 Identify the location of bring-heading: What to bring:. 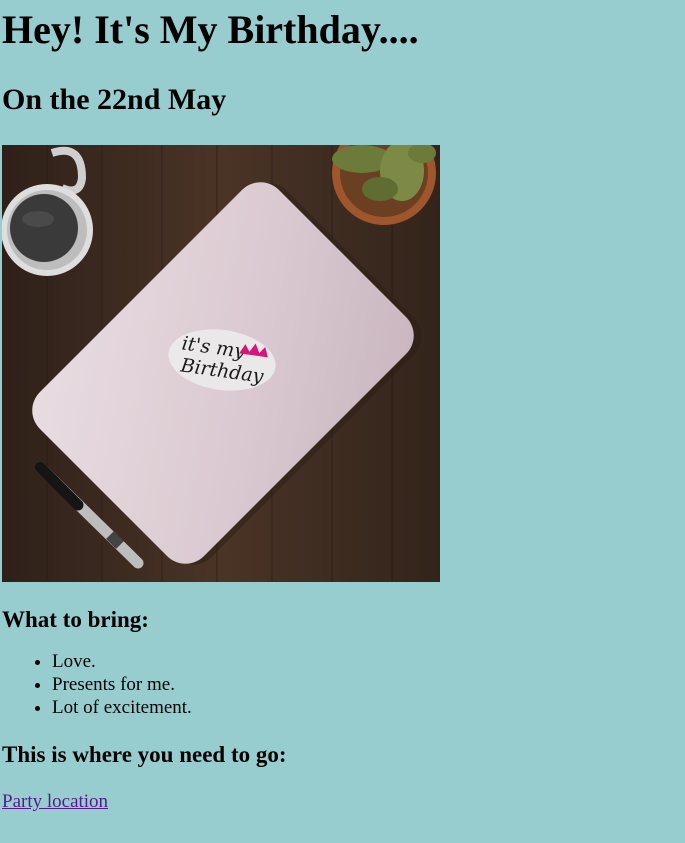
(75, 619).